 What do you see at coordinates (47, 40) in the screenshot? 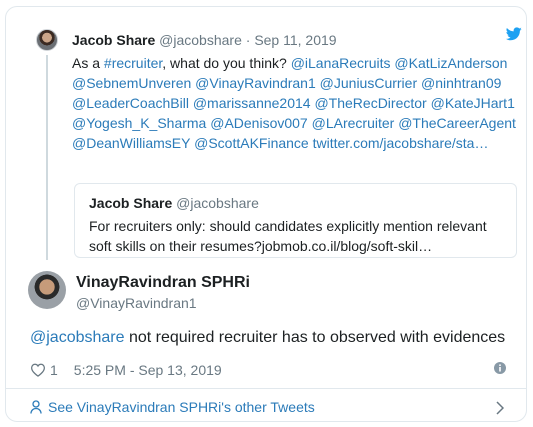
I see `parent-author-avatar` at bounding box center [47, 40].